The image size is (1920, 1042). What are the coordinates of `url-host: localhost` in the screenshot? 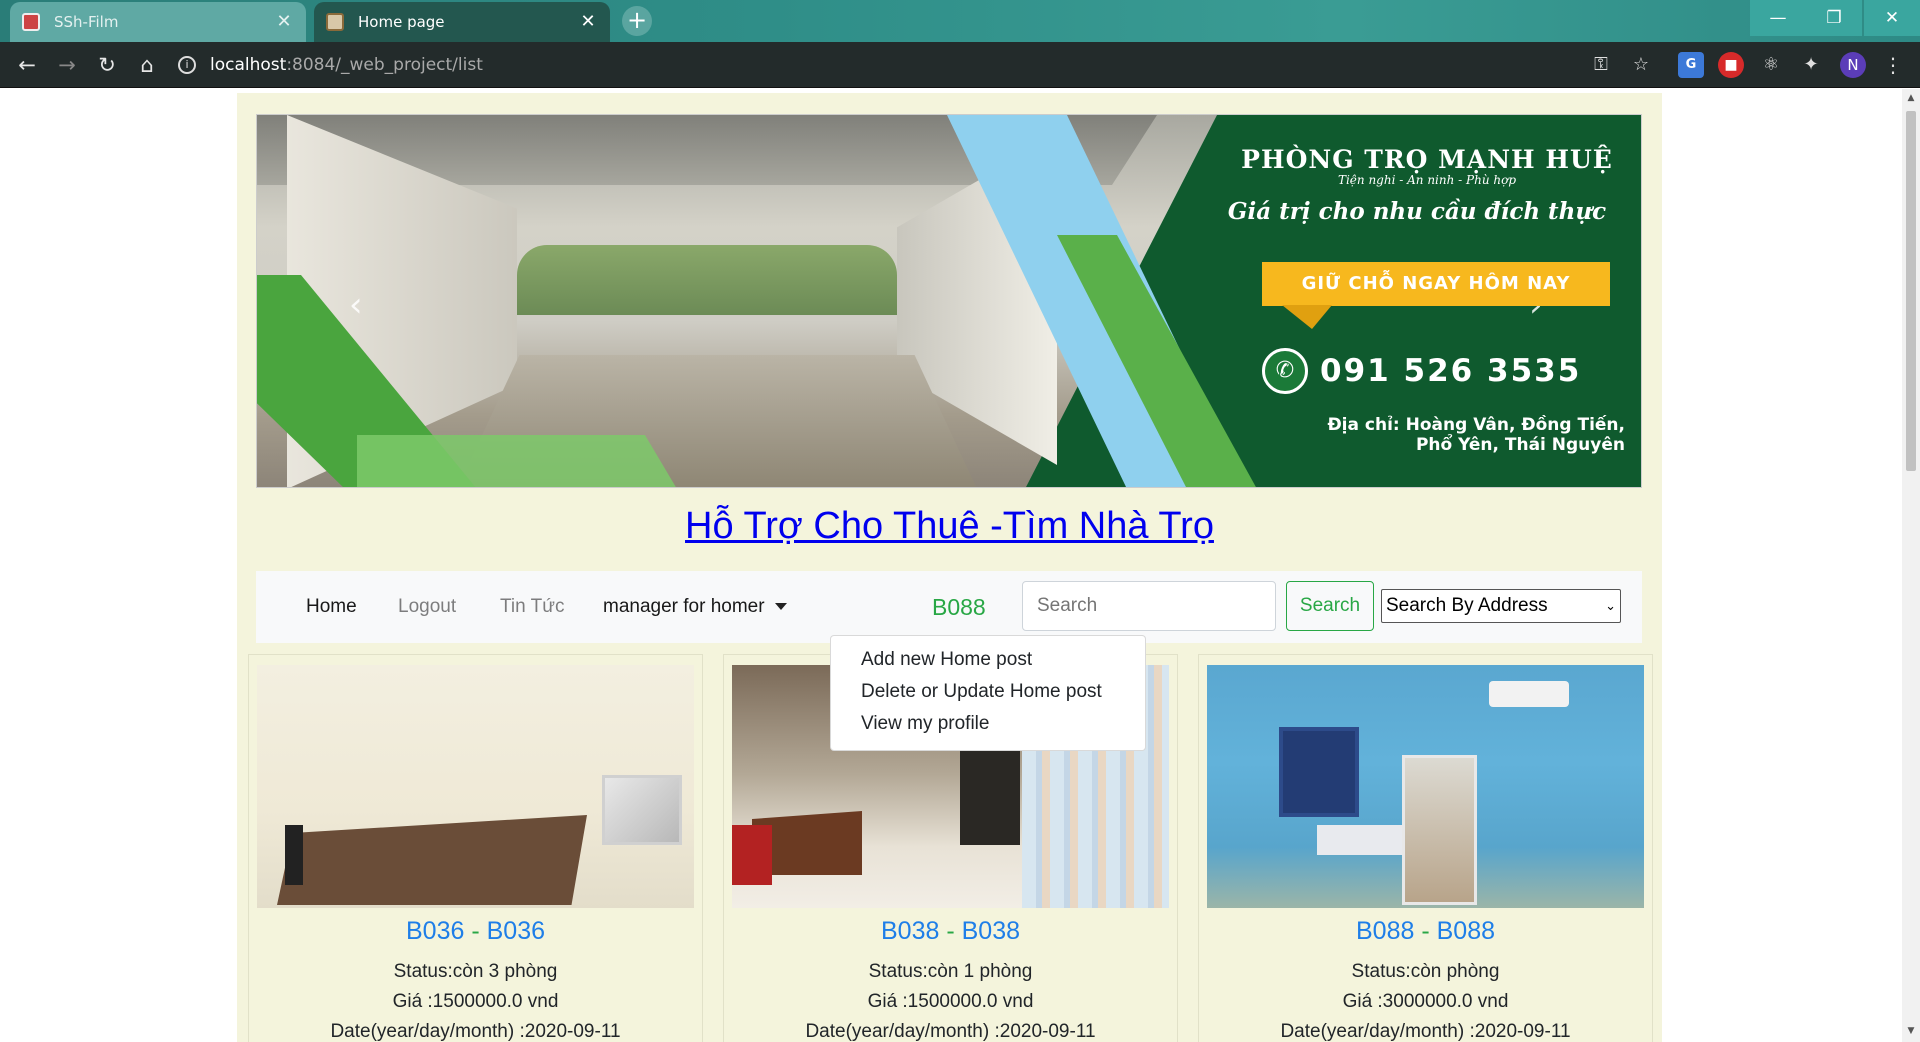 It's located at (248, 65).